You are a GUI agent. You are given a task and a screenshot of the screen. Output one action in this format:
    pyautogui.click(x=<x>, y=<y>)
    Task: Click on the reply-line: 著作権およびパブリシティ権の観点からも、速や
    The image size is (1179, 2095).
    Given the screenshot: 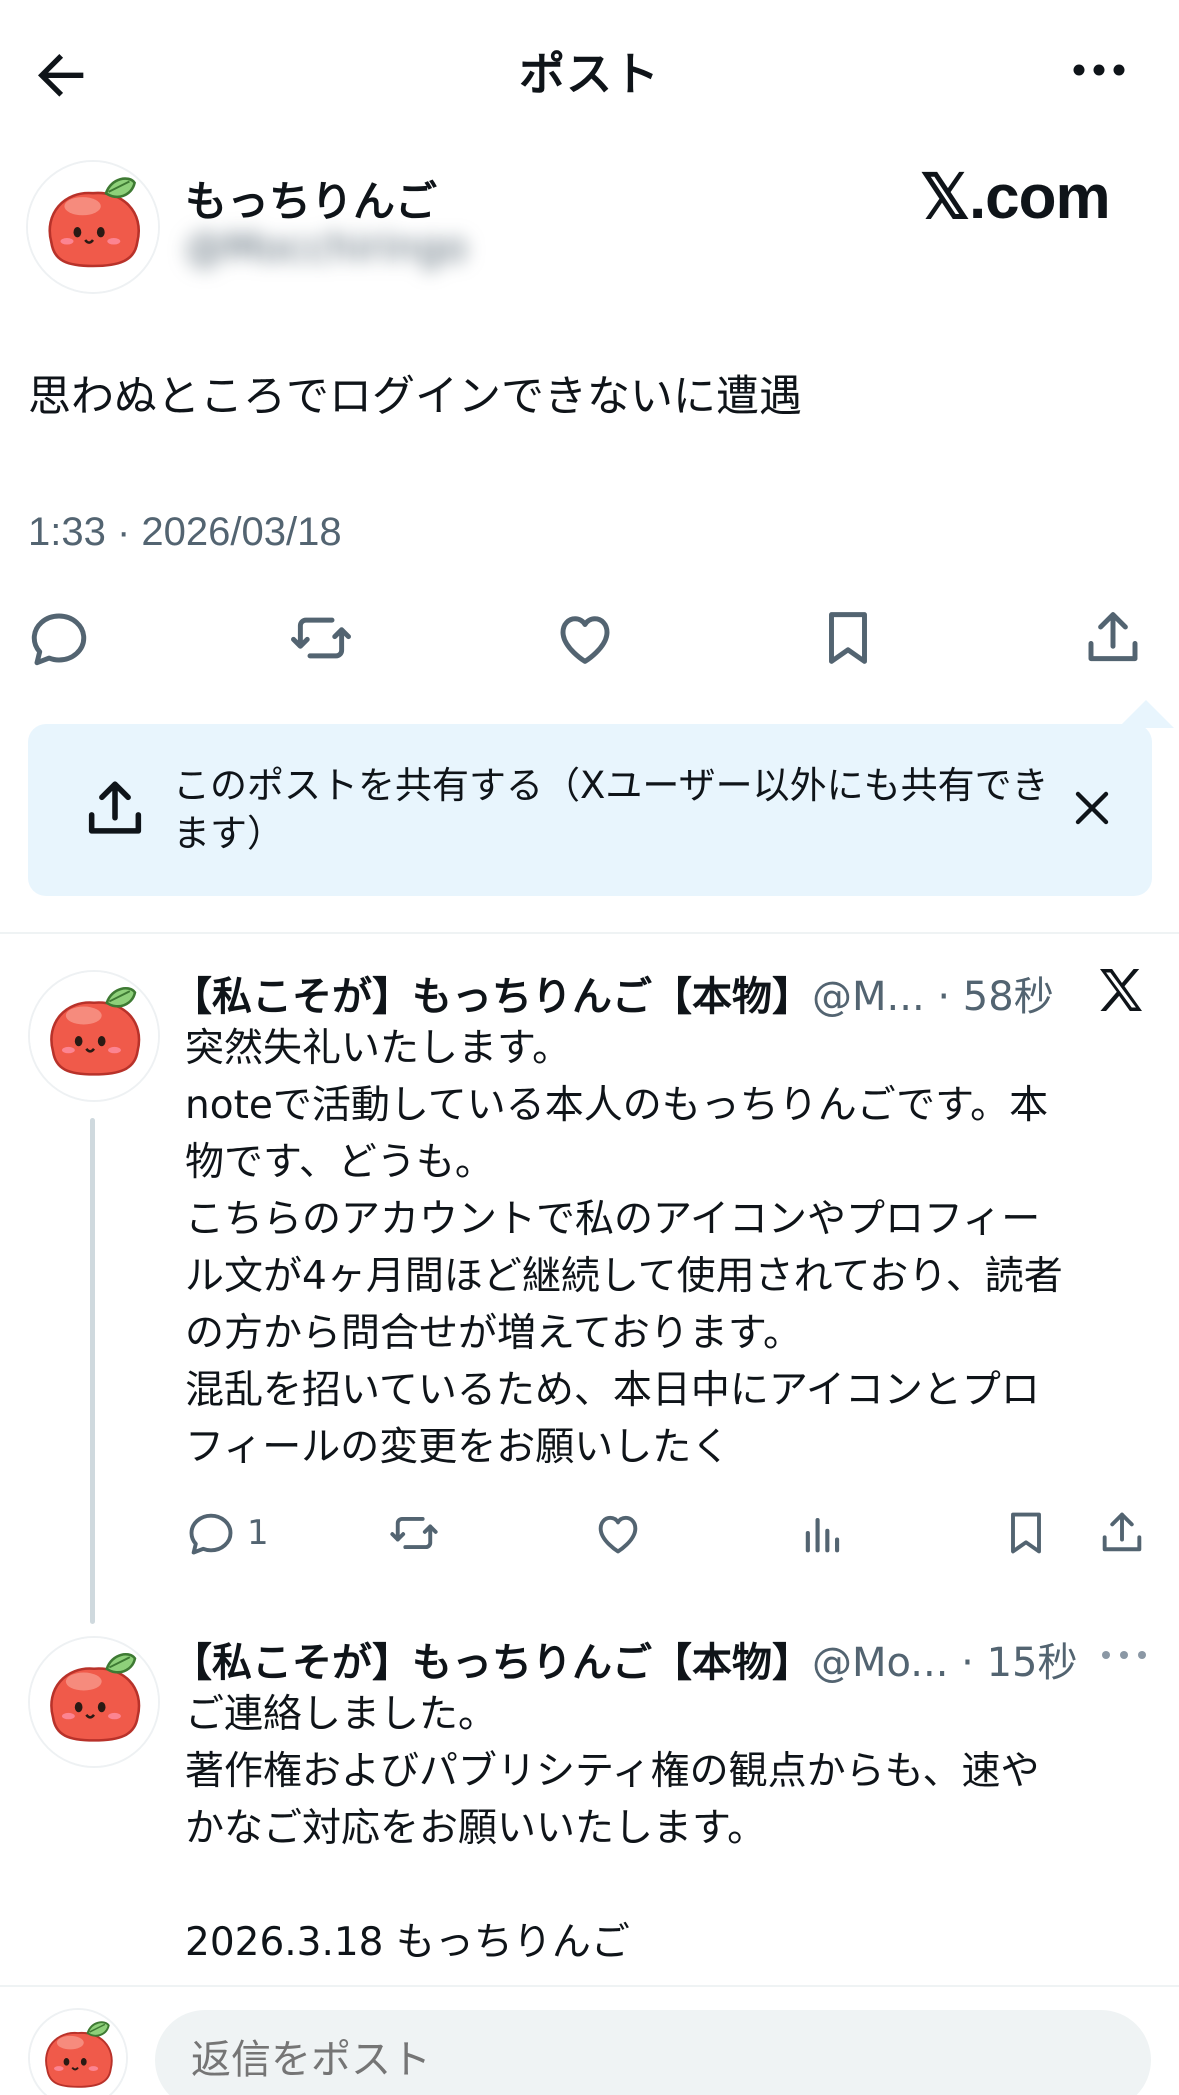 What is the action you would take?
    pyautogui.click(x=612, y=1771)
    